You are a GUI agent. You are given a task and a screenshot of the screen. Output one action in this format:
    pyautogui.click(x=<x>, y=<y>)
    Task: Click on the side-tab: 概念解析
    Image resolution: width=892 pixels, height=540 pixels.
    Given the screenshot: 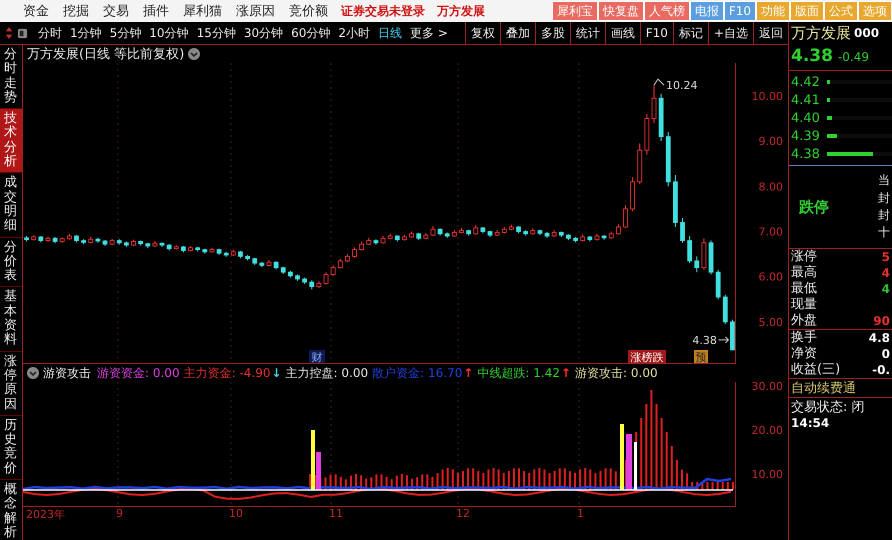 What is the action you would take?
    pyautogui.click(x=11, y=510)
    